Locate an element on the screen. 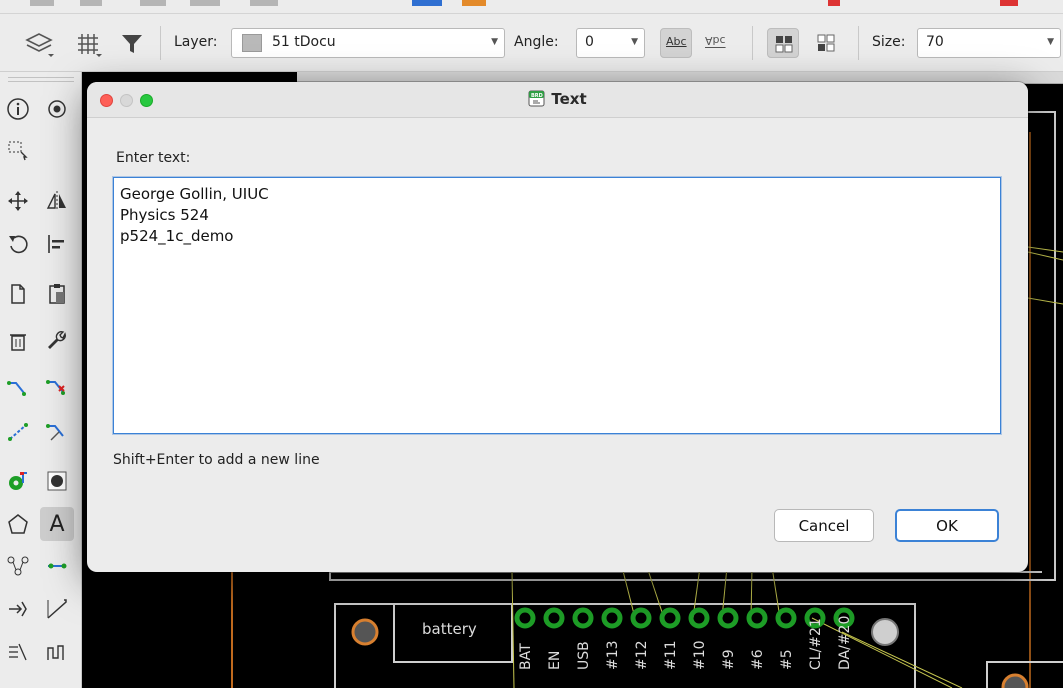 The width and height of the screenshot is (1063, 688). paste-icon is located at coordinates (57, 294).